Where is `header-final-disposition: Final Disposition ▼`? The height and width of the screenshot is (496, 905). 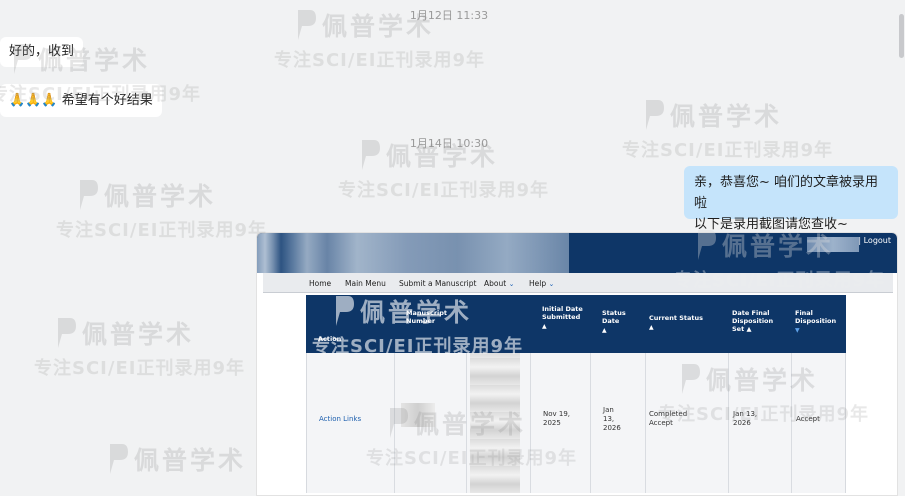 header-final-disposition: Final Disposition ▼ is located at coordinates (818, 322).